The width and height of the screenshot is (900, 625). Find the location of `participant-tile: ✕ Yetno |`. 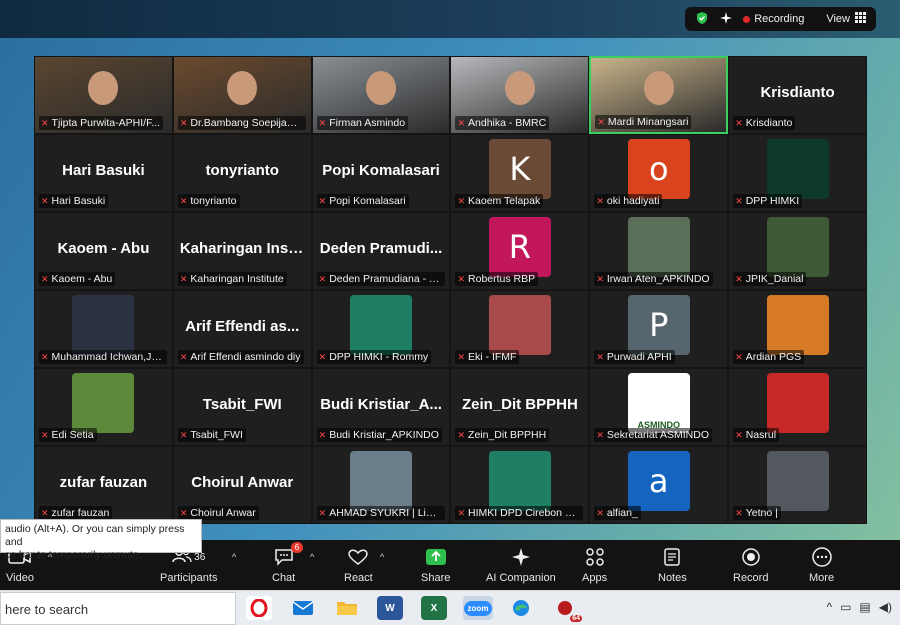

participant-tile: ✕ Yetno | is located at coordinates (797, 485).